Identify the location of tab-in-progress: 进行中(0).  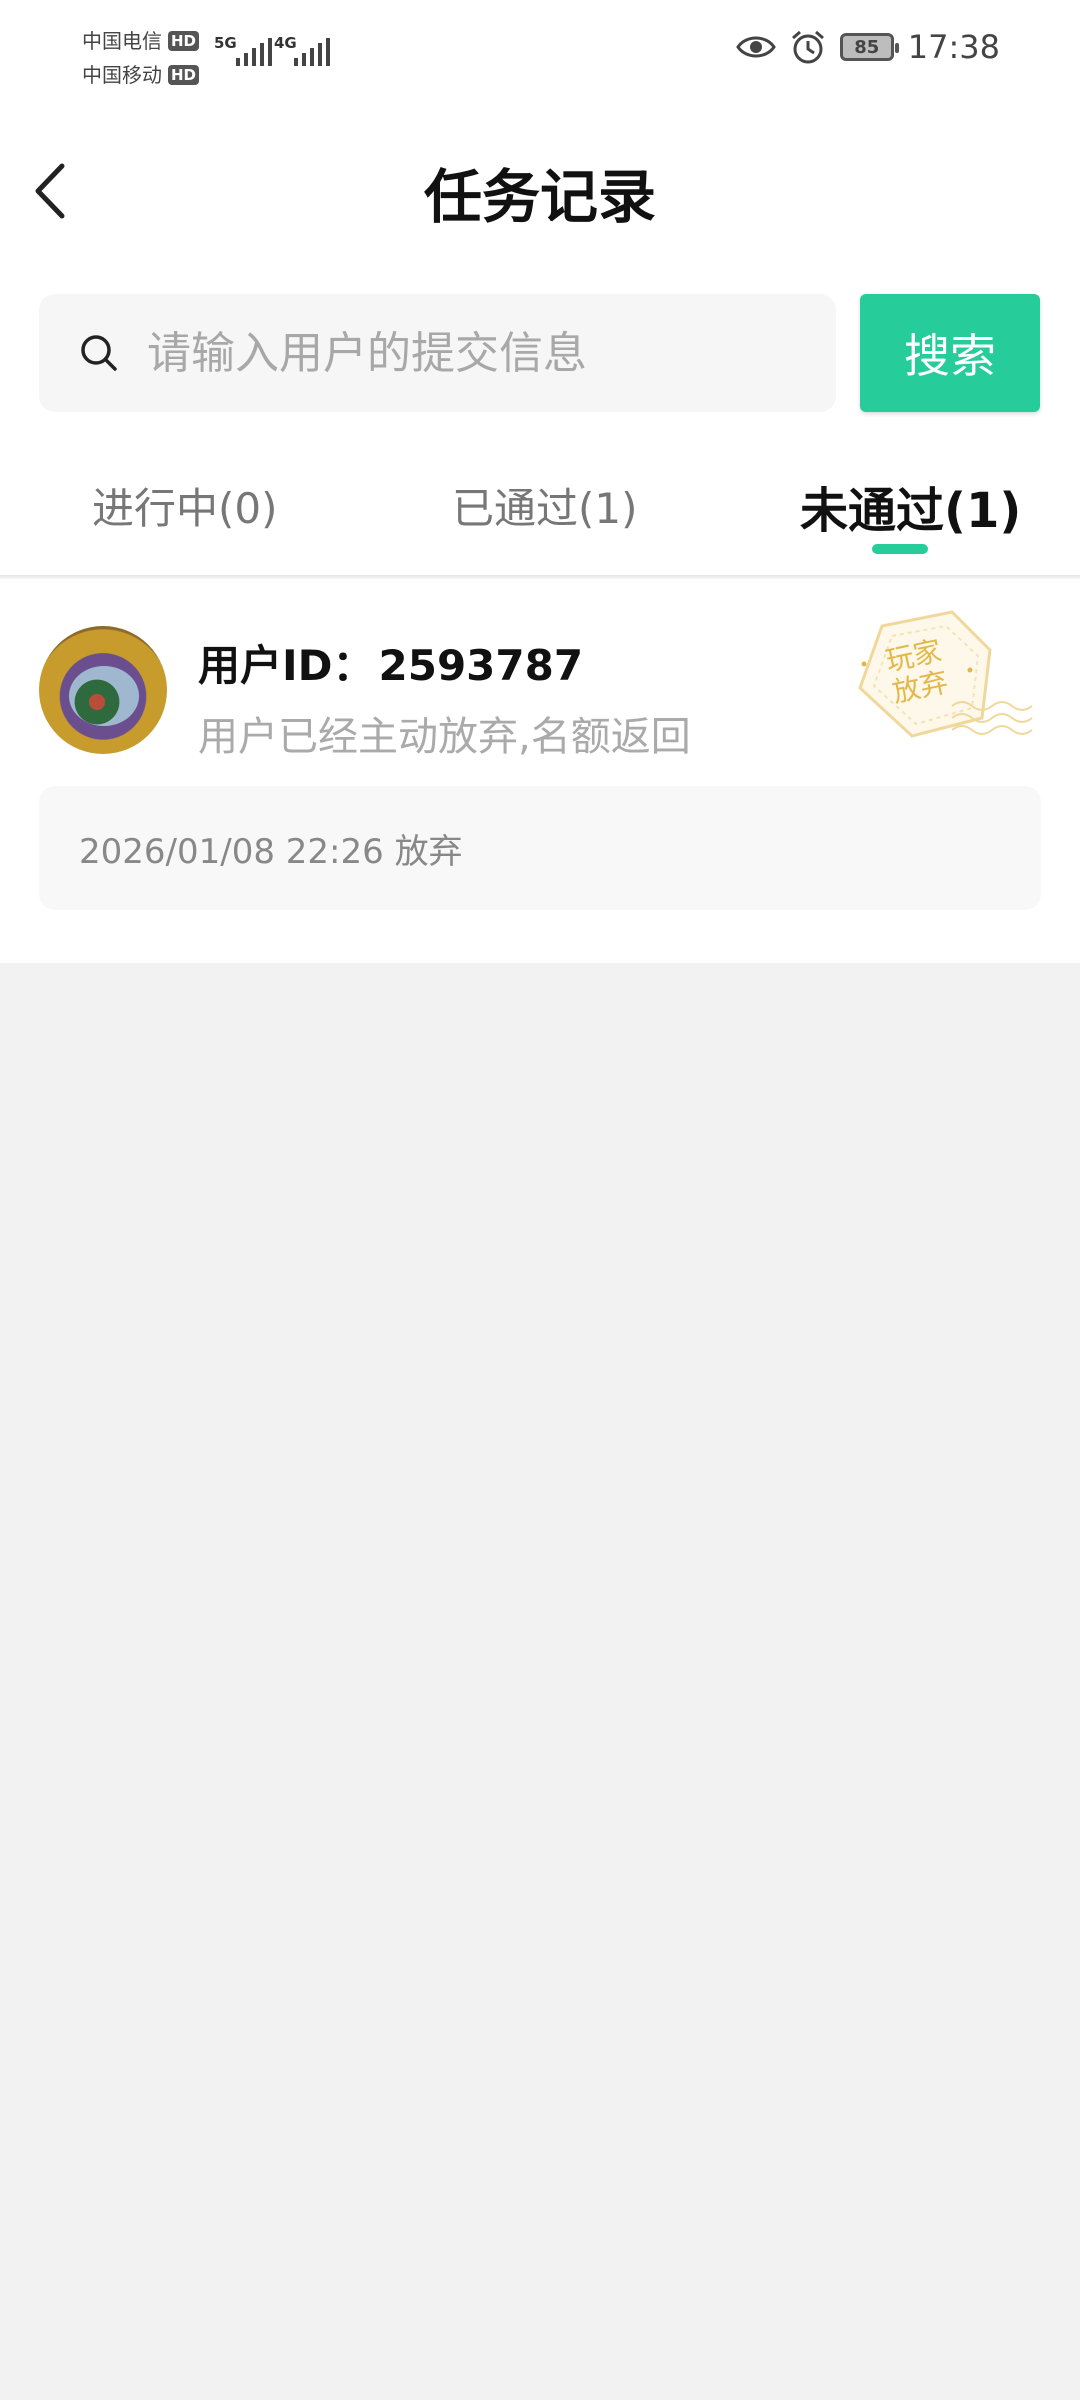
(185, 505).